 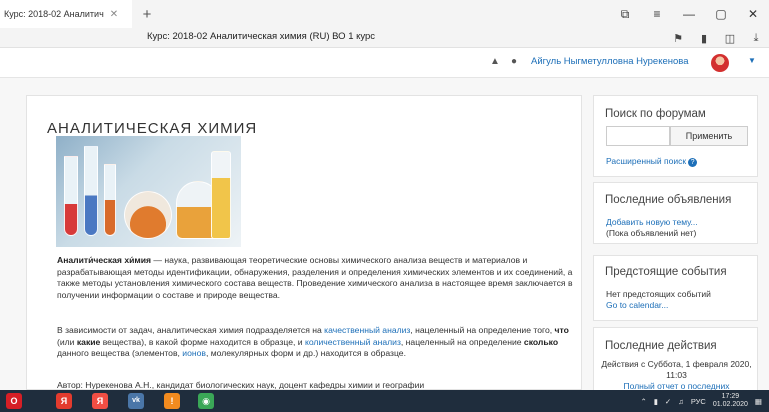 What do you see at coordinates (730, 404) in the screenshot?
I see `clock-date: 01.02.2020` at bounding box center [730, 404].